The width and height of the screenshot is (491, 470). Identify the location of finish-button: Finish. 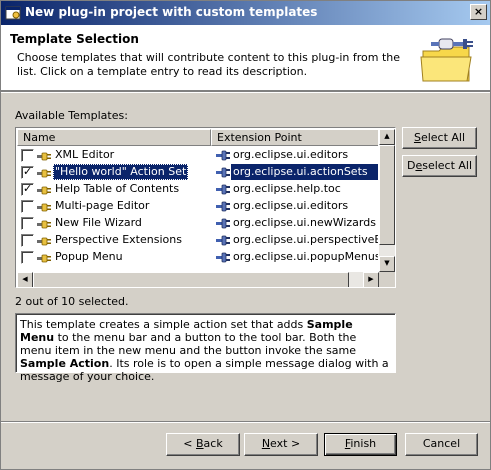
(360, 444).